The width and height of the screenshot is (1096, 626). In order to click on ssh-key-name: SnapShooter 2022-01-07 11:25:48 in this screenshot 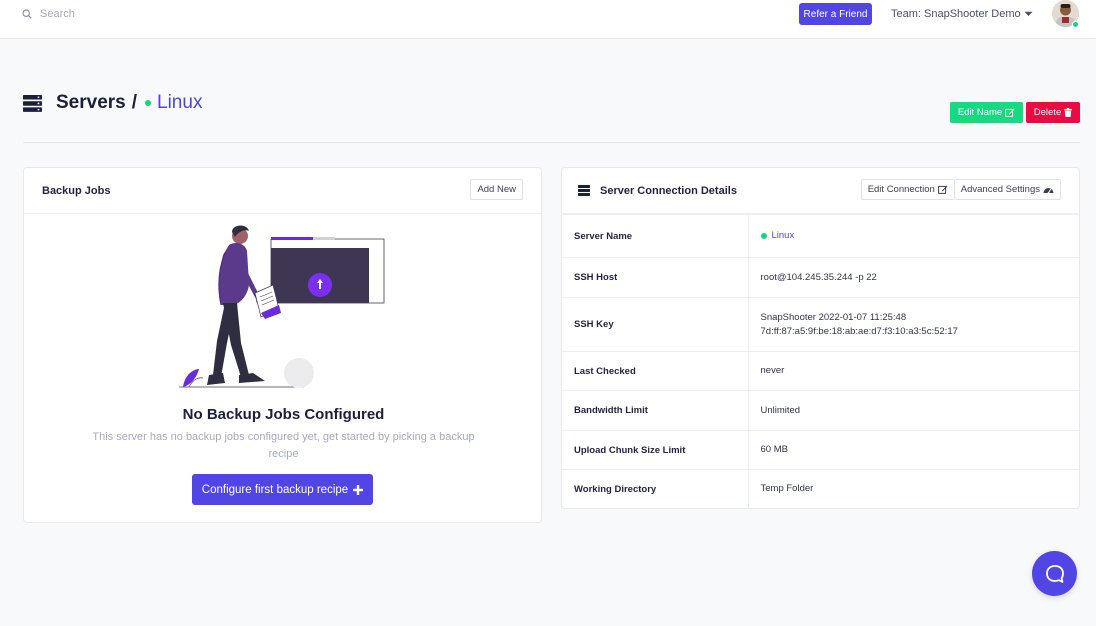, I will do `click(833, 317)`.